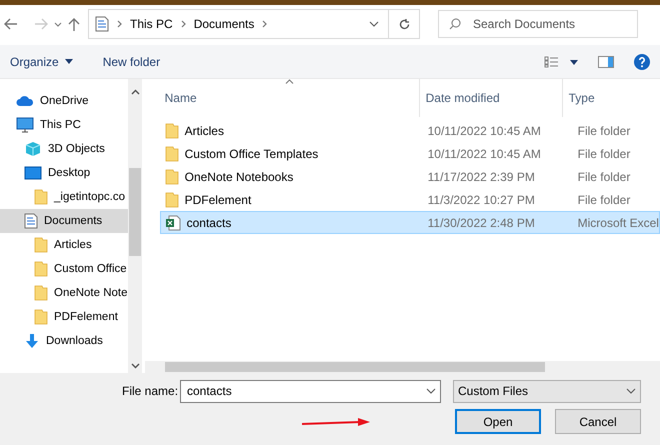 The width and height of the screenshot is (660, 445). What do you see at coordinates (131, 61) in the screenshot?
I see `new-folder-button: New folder` at bounding box center [131, 61].